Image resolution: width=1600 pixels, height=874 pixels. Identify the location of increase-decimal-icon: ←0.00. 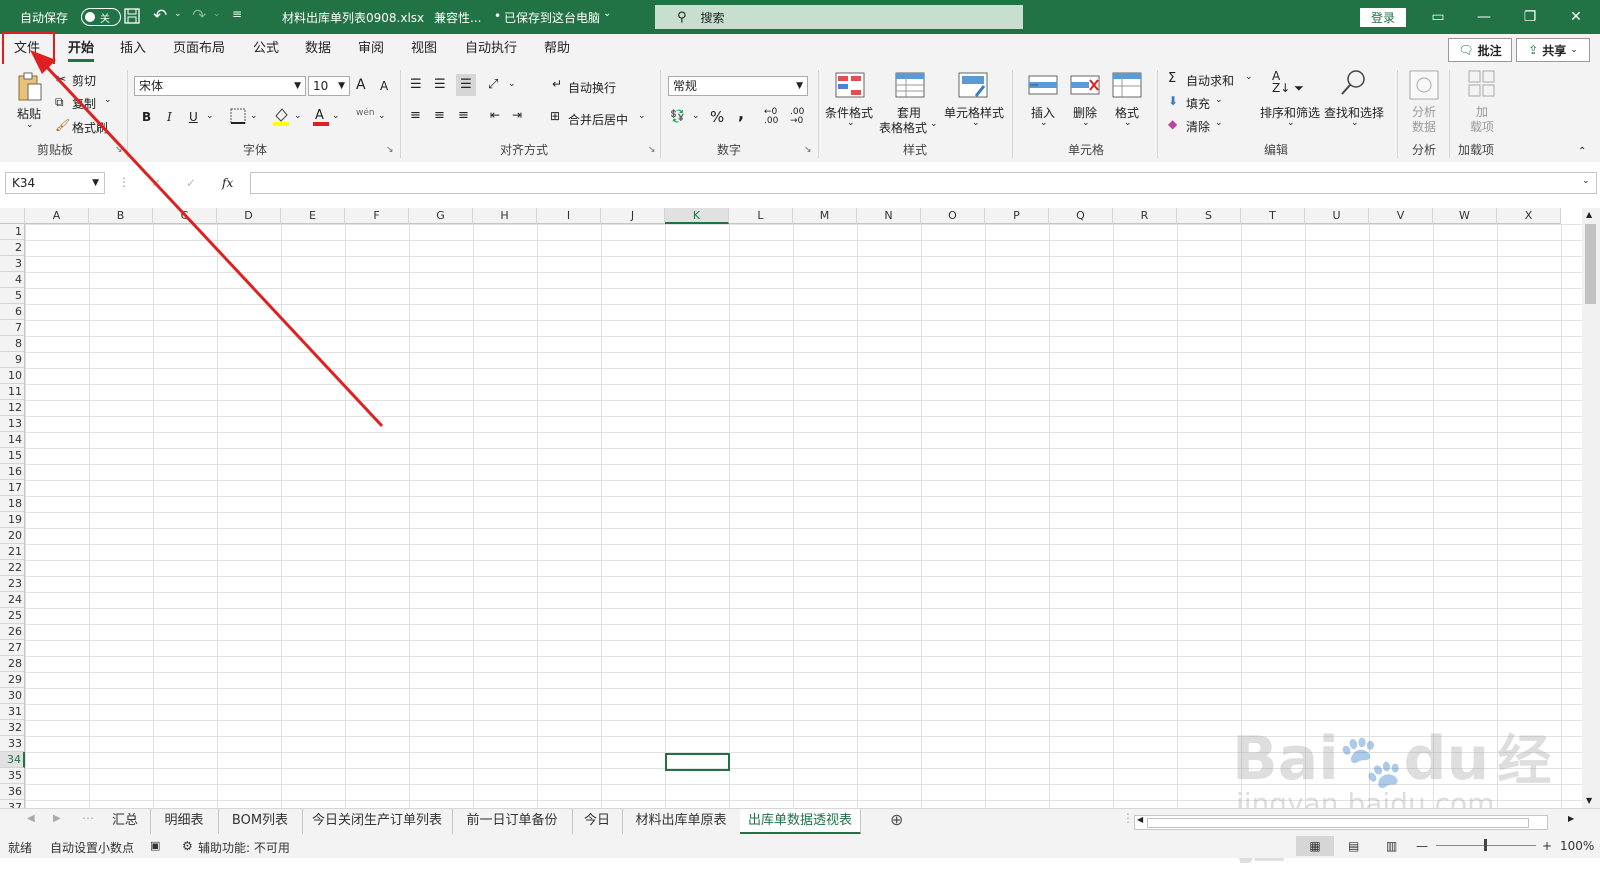
(771, 117).